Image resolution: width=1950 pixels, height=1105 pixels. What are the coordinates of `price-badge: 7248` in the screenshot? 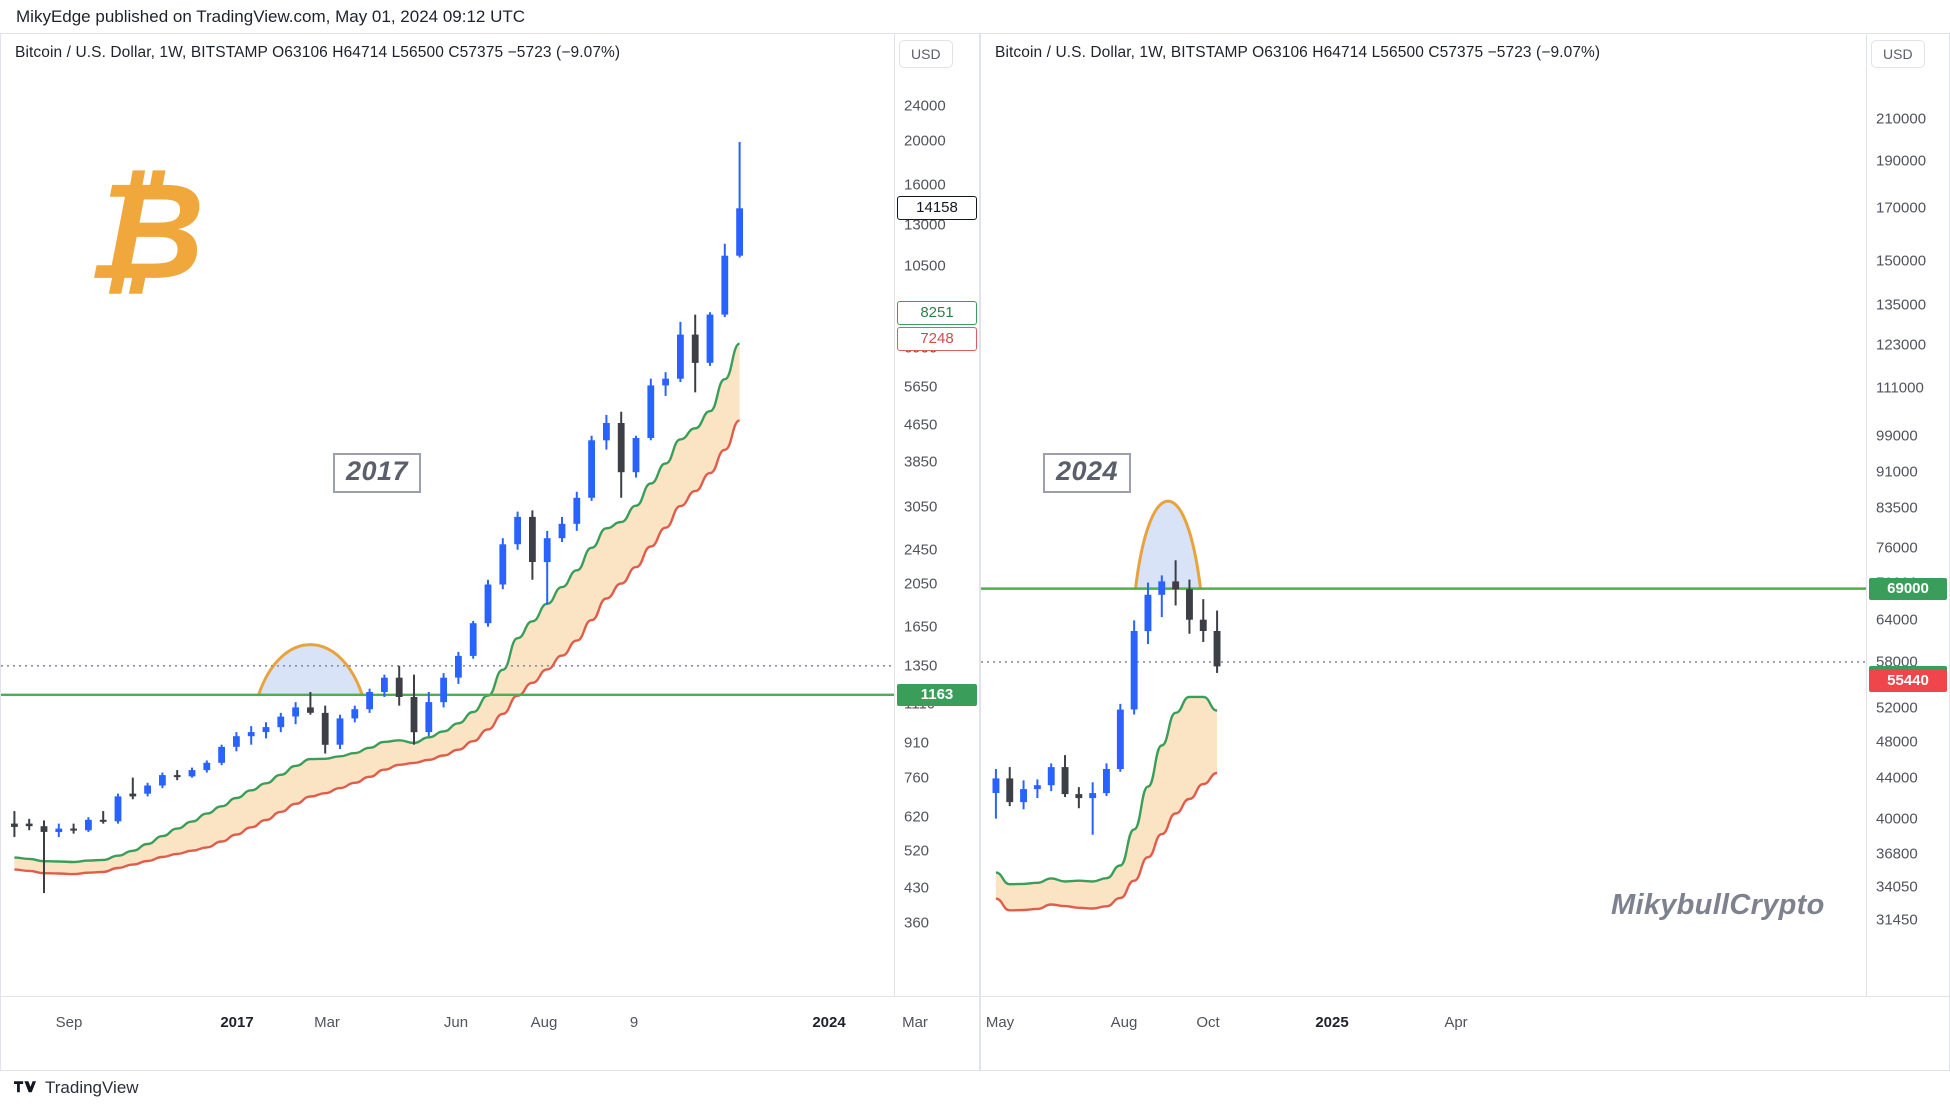 It's located at (937, 338).